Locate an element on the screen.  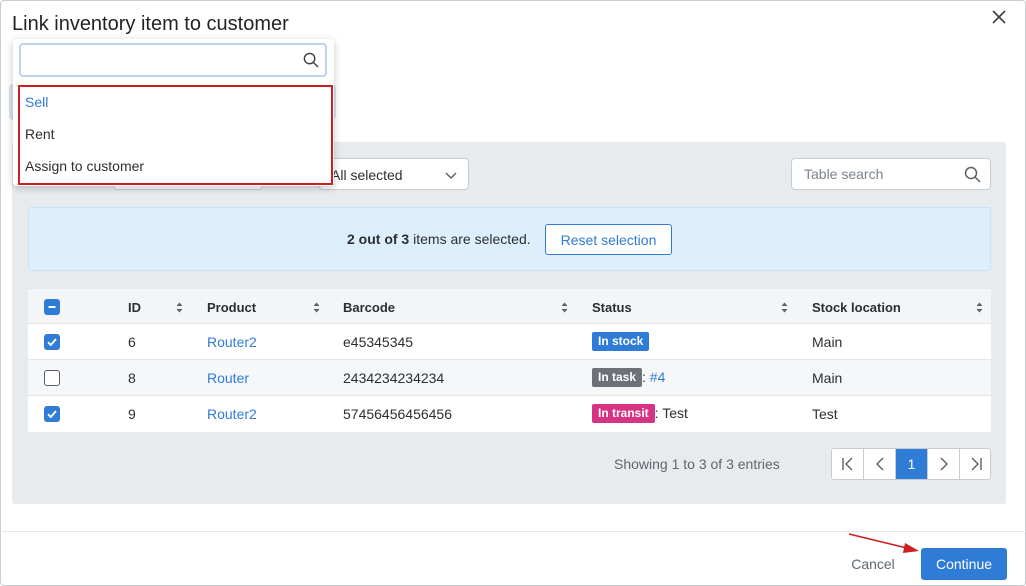
annotation-arrow-icon is located at coordinates (883, 543).